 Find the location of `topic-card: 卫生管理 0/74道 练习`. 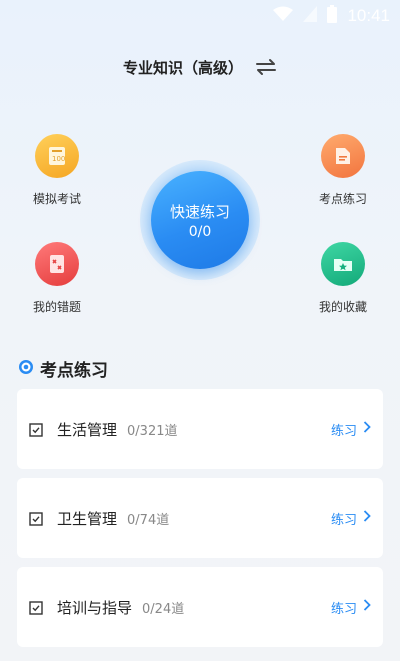

topic-card: 卫生管理 0/74道 练习 is located at coordinates (200, 518).